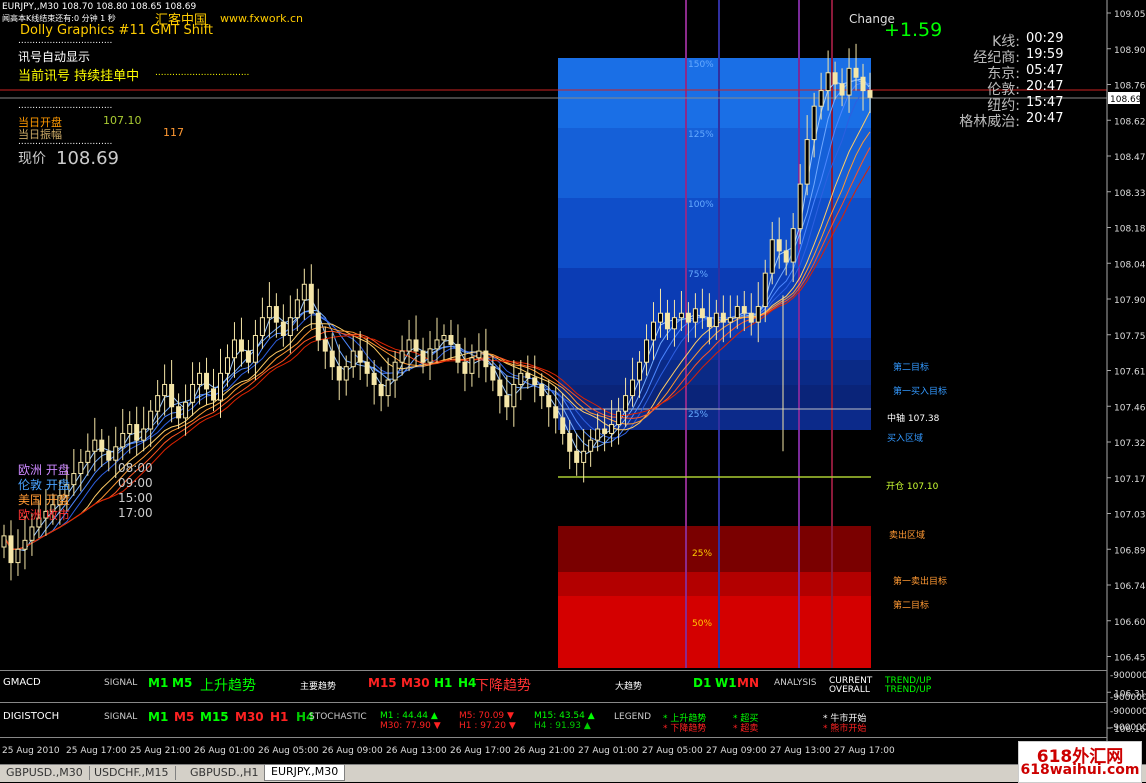  What do you see at coordinates (443, 683) in the screenshot?
I see `gmacd-tf: H1` at bounding box center [443, 683].